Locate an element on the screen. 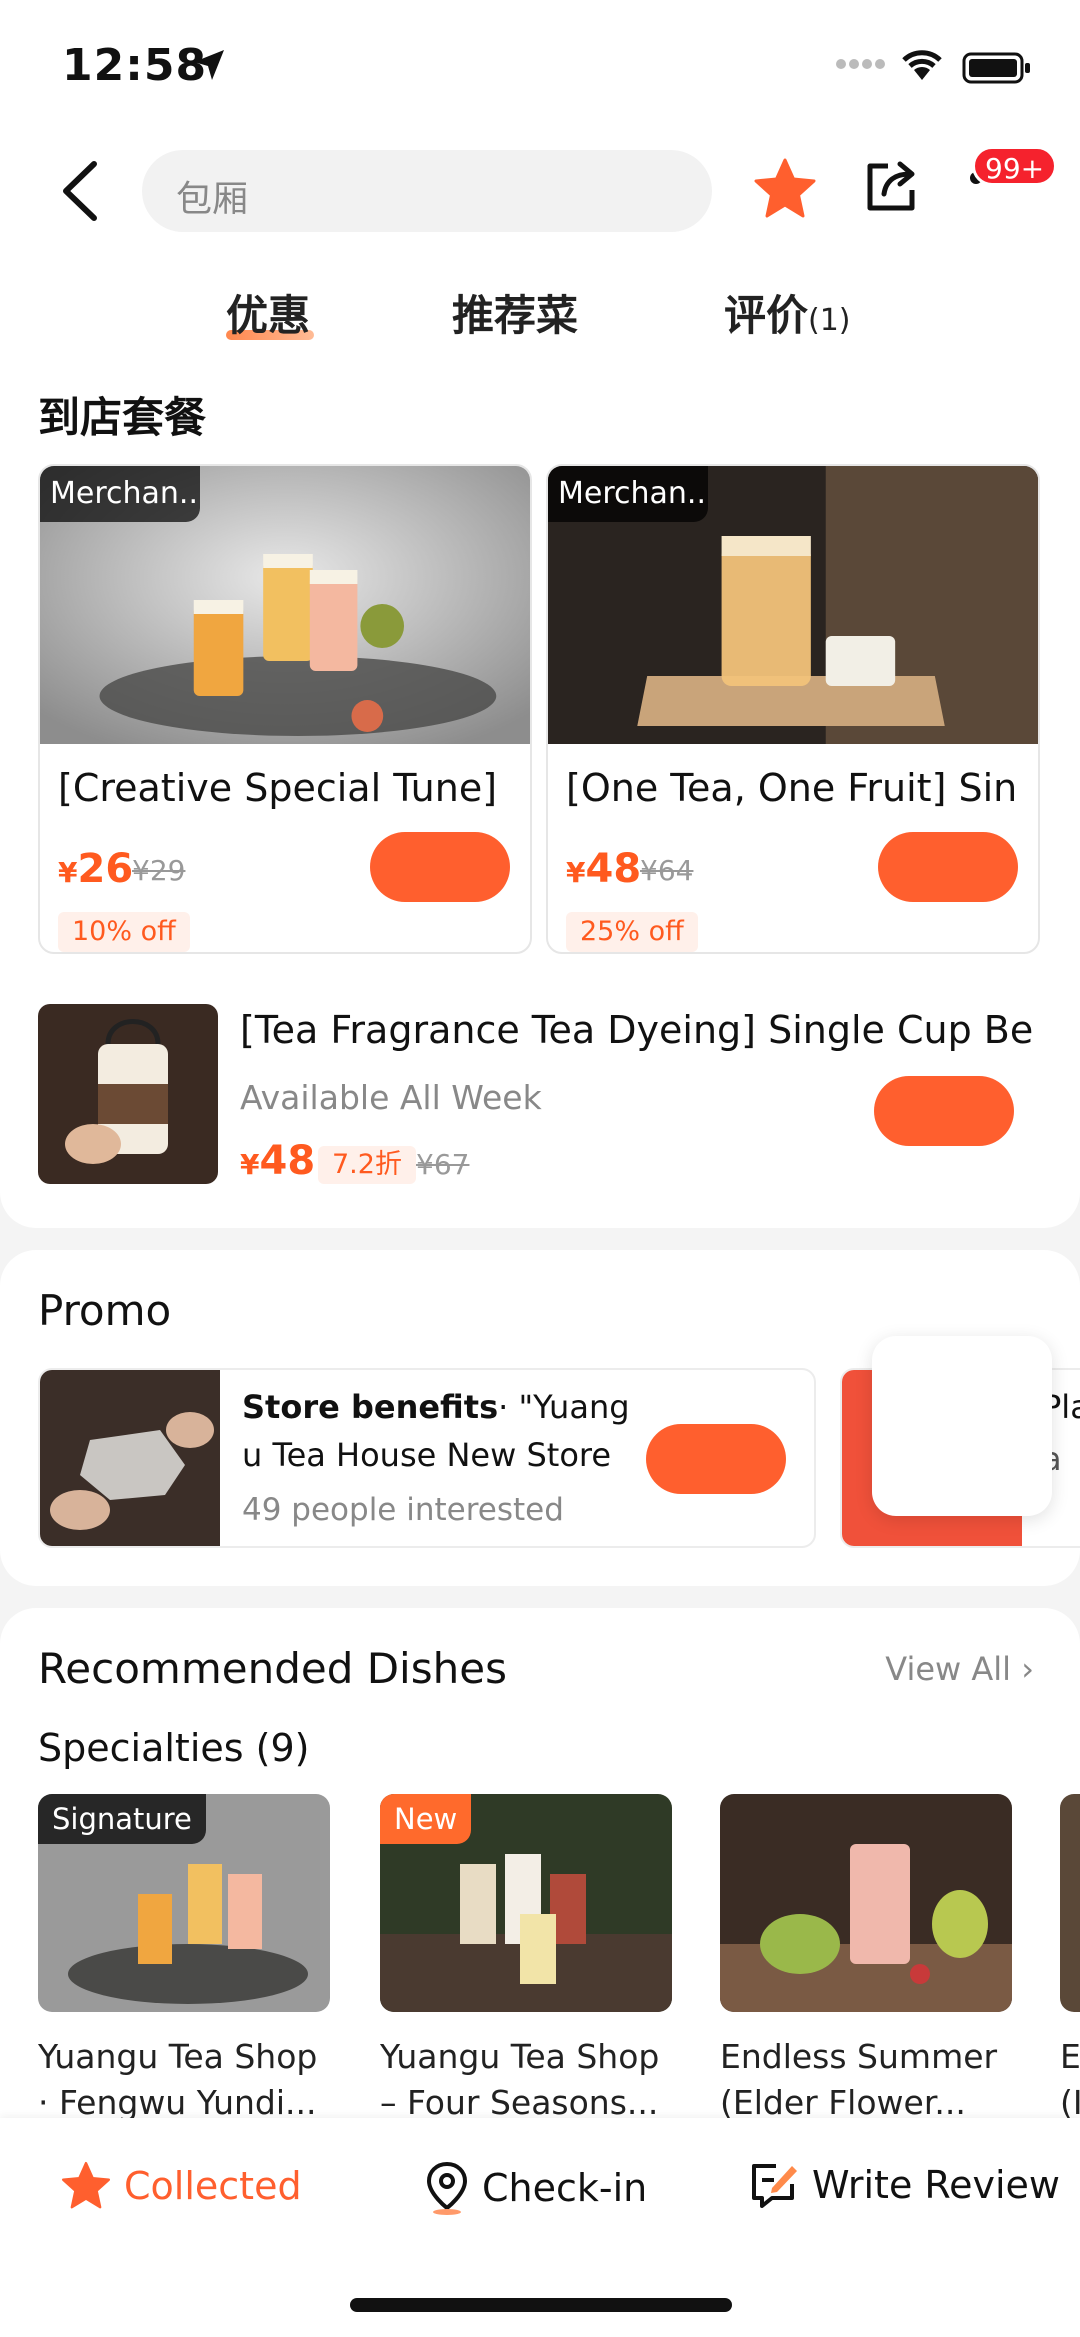 The image size is (1080, 2337). dish-tag: New is located at coordinates (426, 1819).